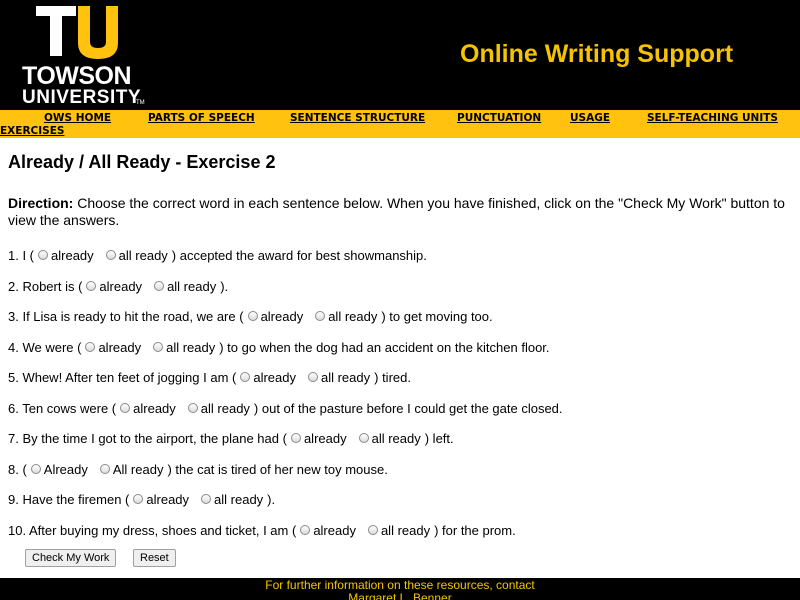 The height and width of the screenshot is (600, 800). Describe the element at coordinates (392, 377) in the screenshot. I see `question-suffix: ) tired.` at that location.